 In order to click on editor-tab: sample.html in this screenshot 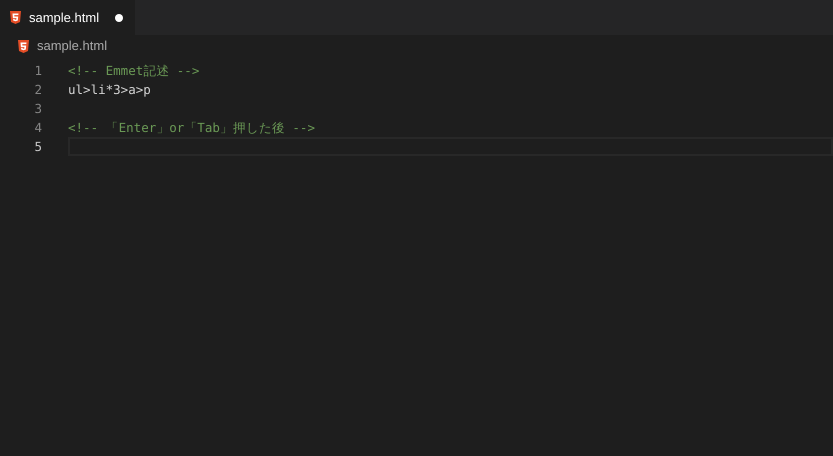, I will do `click(68, 17)`.